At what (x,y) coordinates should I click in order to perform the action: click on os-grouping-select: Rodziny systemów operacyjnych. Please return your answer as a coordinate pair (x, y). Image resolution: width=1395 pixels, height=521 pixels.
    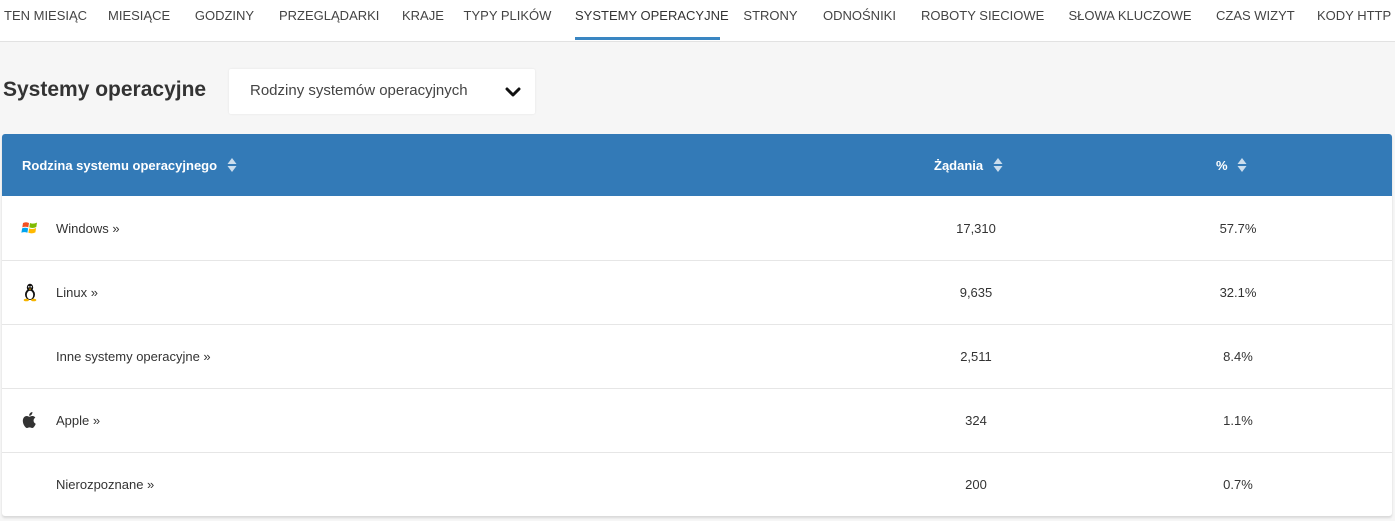
    Looking at the image, I should click on (382, 91).